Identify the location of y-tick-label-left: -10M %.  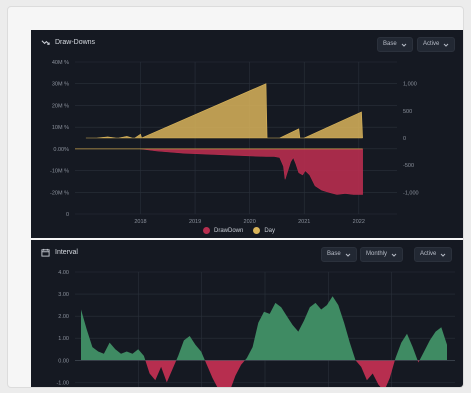
(59, 172).